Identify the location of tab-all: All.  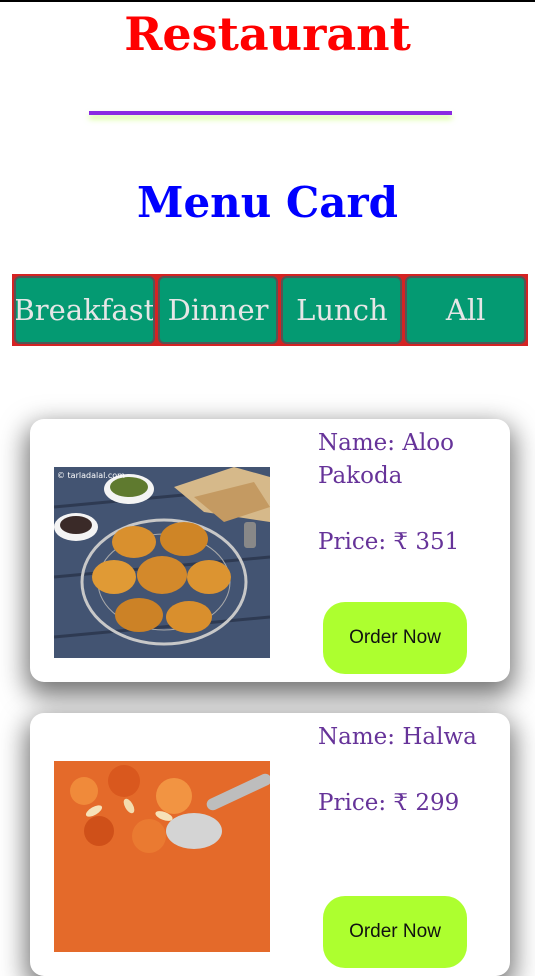
(466, 310).